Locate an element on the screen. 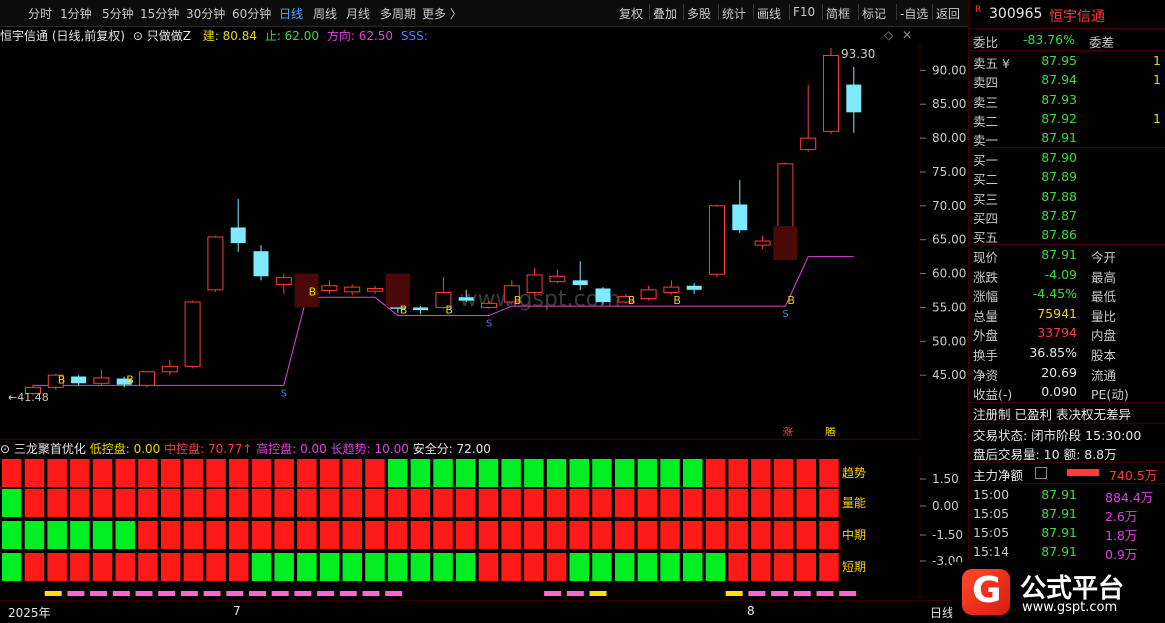 The width and height of the screenshot is (1165, 623). buy-row-2: 买三 87.88 is located at coordinates (1068, 197).